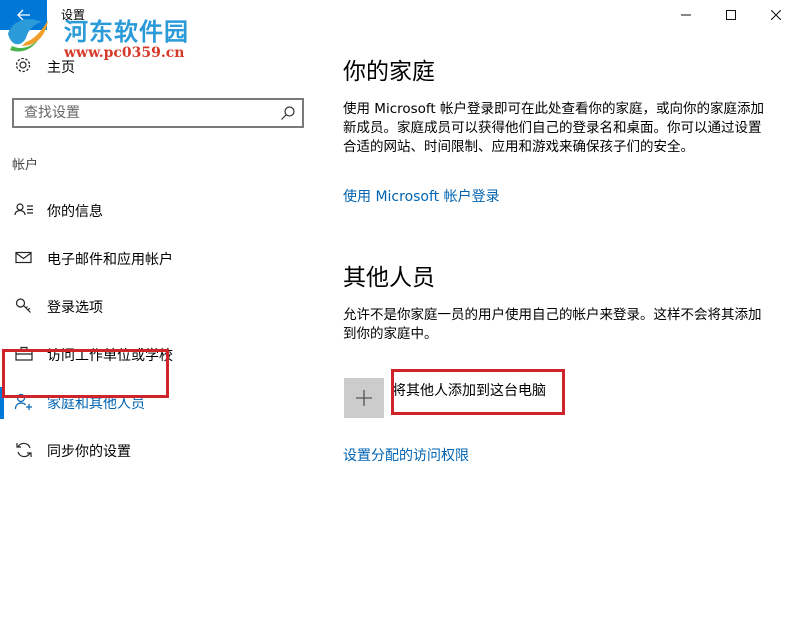 Image resolution: width=799 pixels, height=628 pixels. What do you see at coordinates (89, 452) in the screenshot?
I see `sidebar-item-label: 同步你的设置` at bounding box center [89, 452].